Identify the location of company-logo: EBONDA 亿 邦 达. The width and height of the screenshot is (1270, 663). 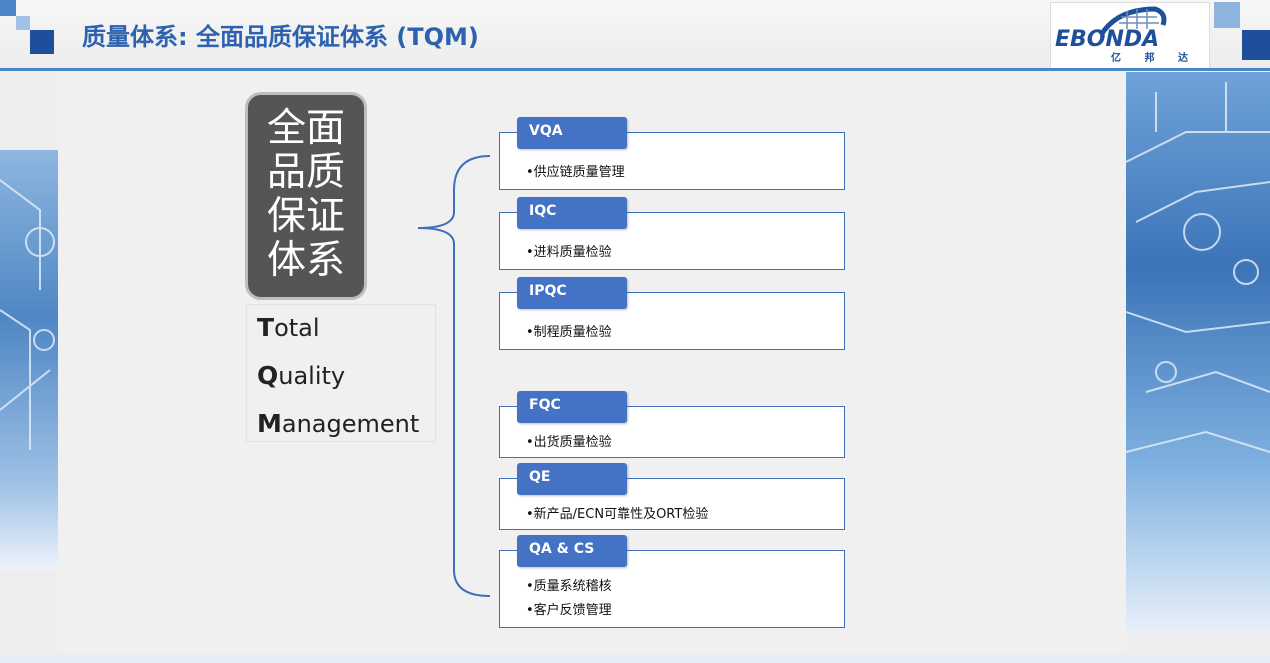
(1130, 36).